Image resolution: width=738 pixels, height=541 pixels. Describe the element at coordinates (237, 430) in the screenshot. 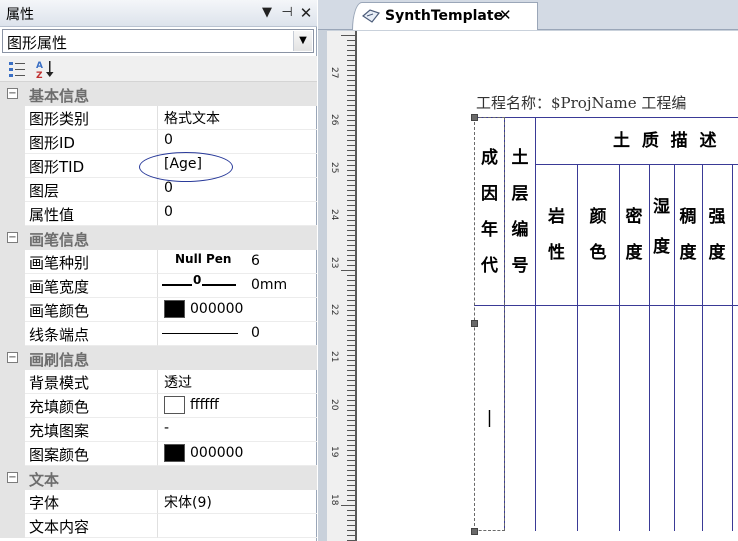

I see `property-value: -` at that location.